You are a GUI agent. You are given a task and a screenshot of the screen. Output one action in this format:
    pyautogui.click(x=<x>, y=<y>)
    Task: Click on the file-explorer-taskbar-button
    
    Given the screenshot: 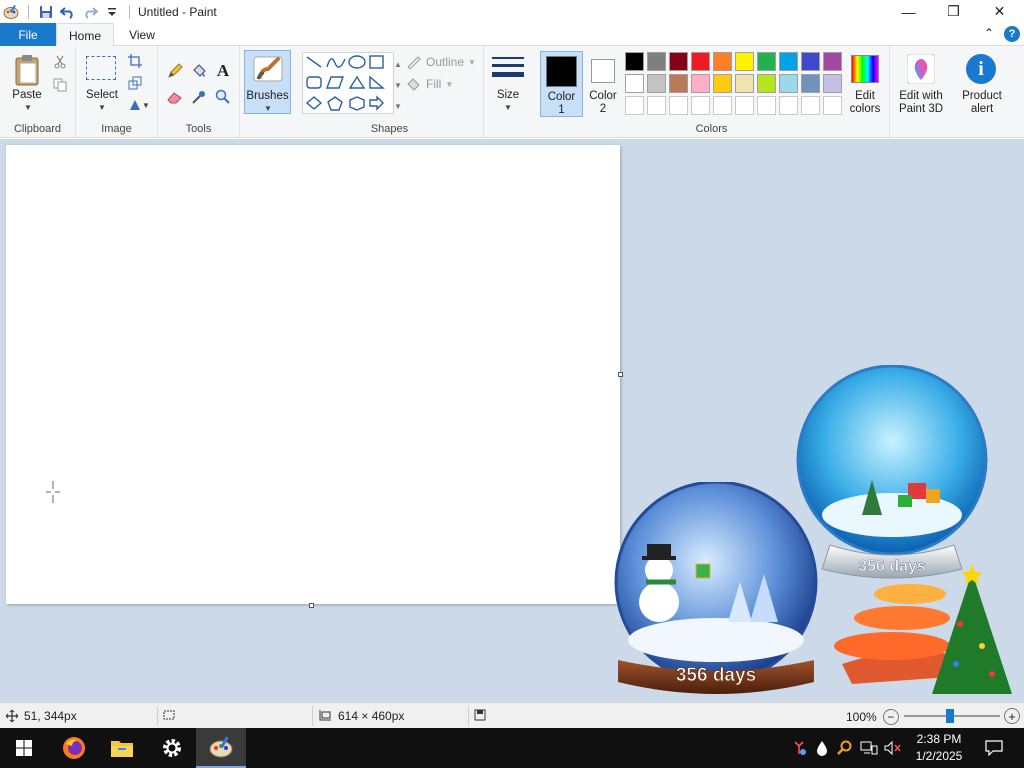 What is the action you would take?
    pyautogui.click(x=122, y=748)
    